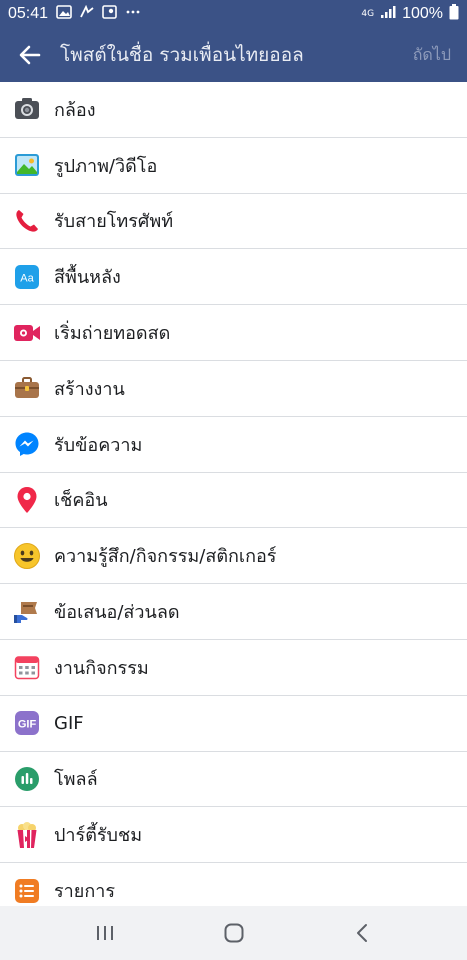 The image size is (467, 960). I want to click on smiley-icon, so click(27, 556).